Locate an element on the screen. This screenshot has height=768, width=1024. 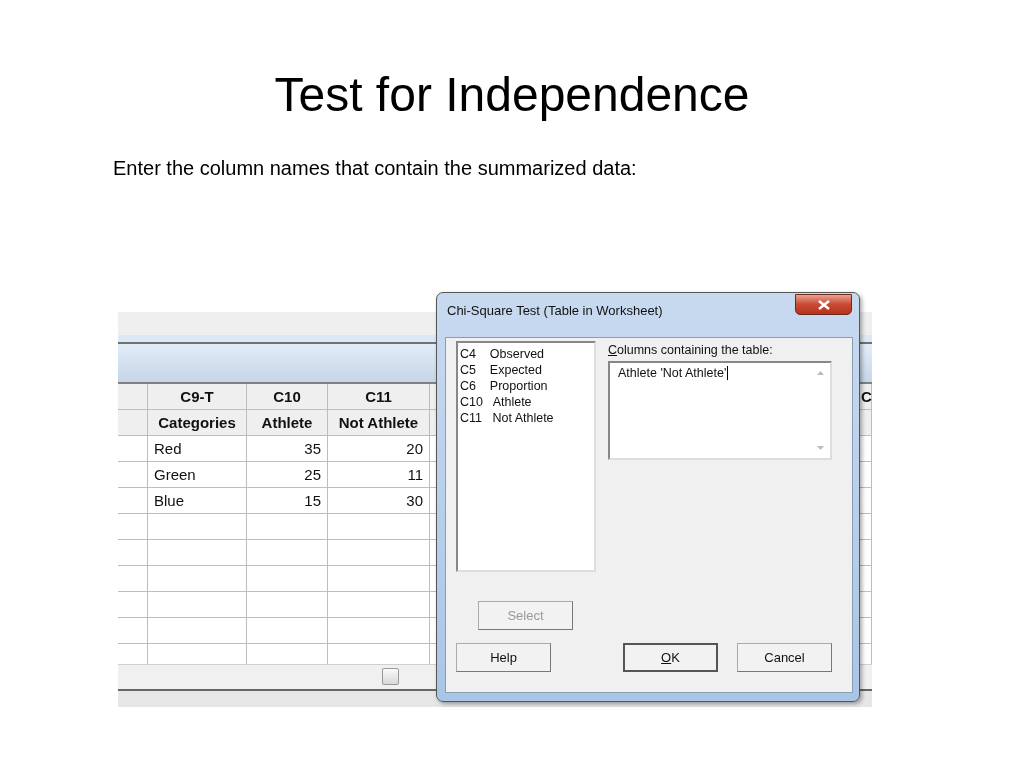
columns-field: Athlete 'Not Athlete' is located at coordinates (720, 410).